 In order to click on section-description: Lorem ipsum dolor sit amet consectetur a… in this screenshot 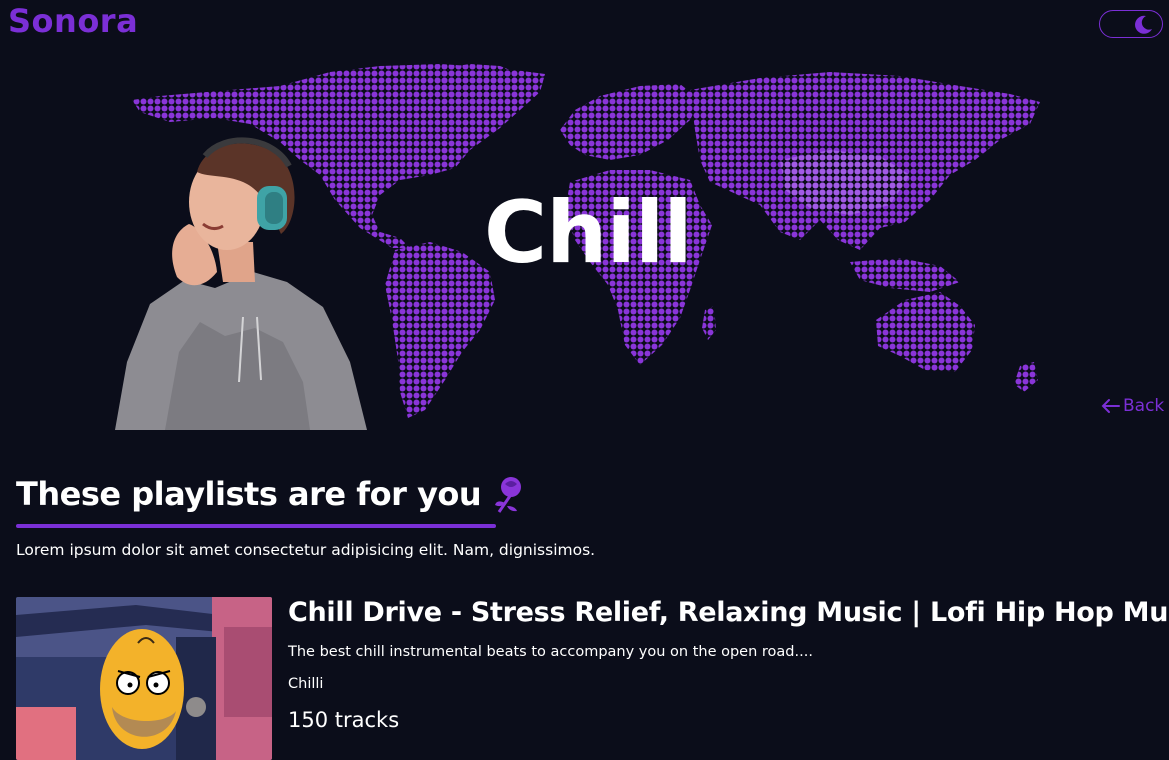, I will do `click(306, 550)`.